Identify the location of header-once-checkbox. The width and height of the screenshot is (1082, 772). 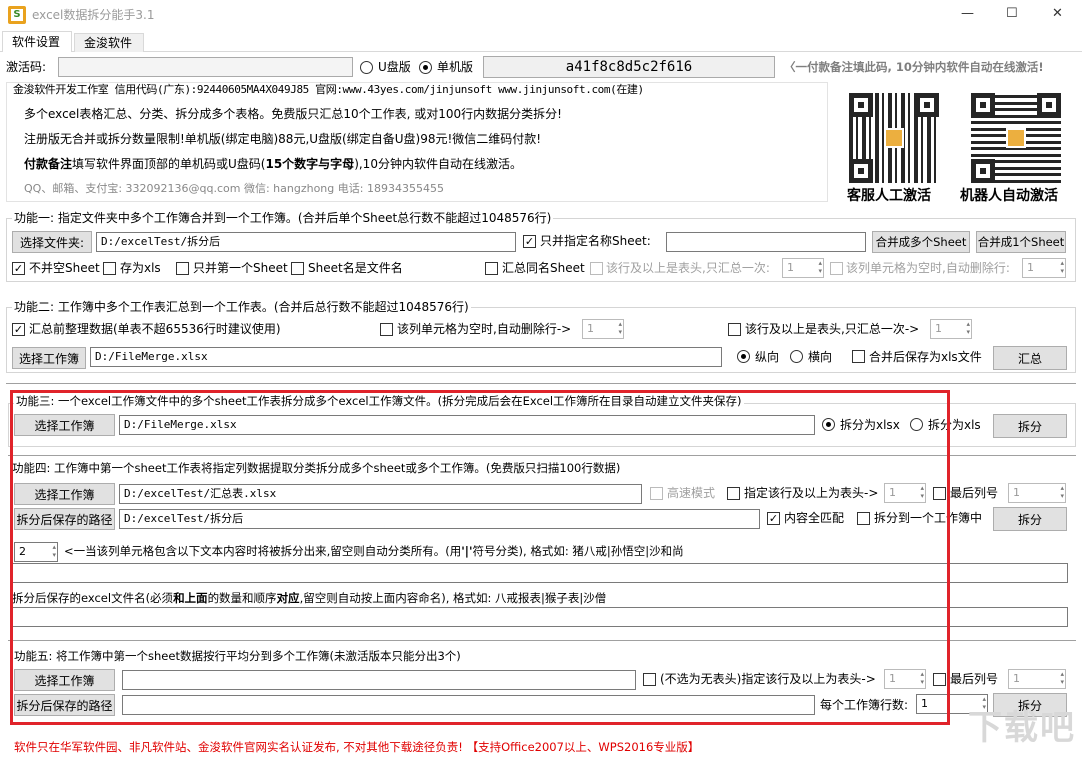
(734, 329).